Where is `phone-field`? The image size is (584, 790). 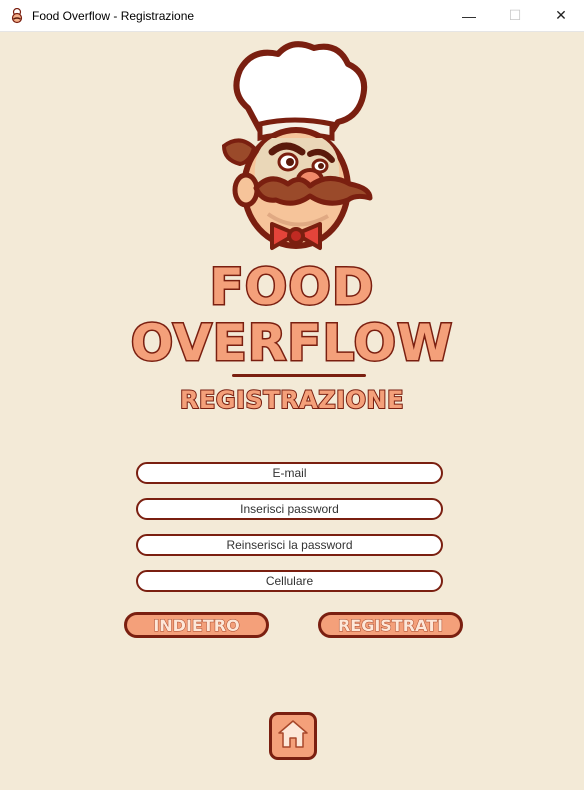
phone-field is located at coordinates (289, 581).